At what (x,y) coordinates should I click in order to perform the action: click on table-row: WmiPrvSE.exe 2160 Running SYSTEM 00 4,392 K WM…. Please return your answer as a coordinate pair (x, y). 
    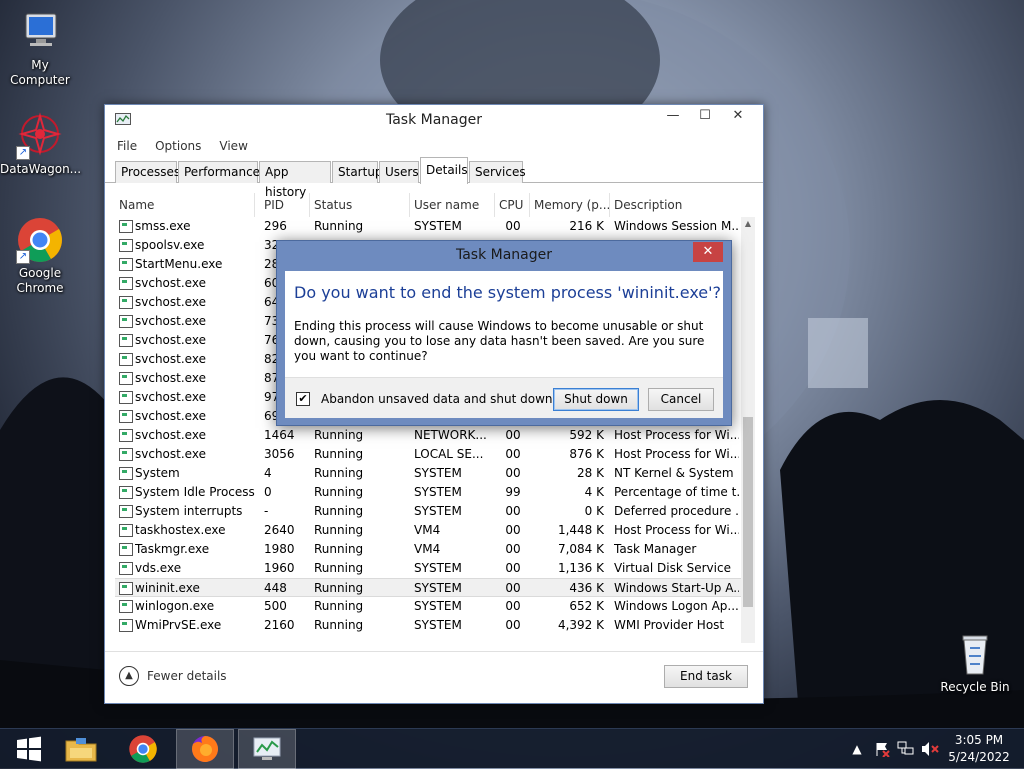
    Looking at the image, I should click on (428, 625).